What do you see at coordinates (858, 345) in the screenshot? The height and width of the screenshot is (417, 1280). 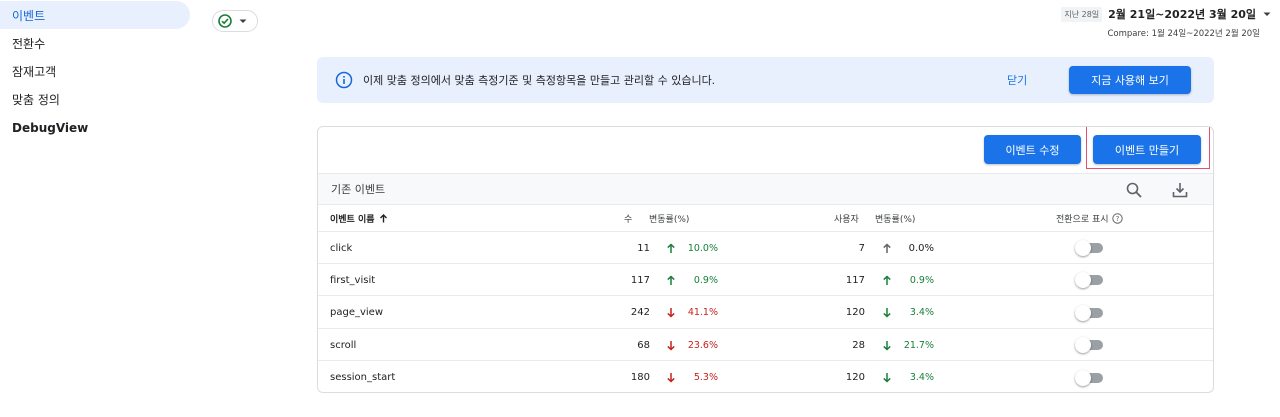 I see `users-cell: 28` at bounding box center [858, 345].